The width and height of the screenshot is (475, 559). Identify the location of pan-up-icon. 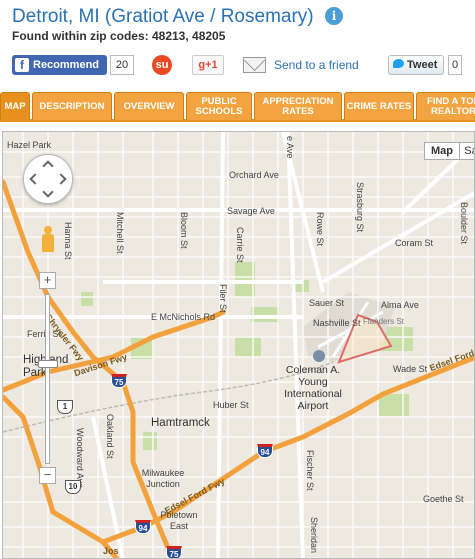
(48, 166).